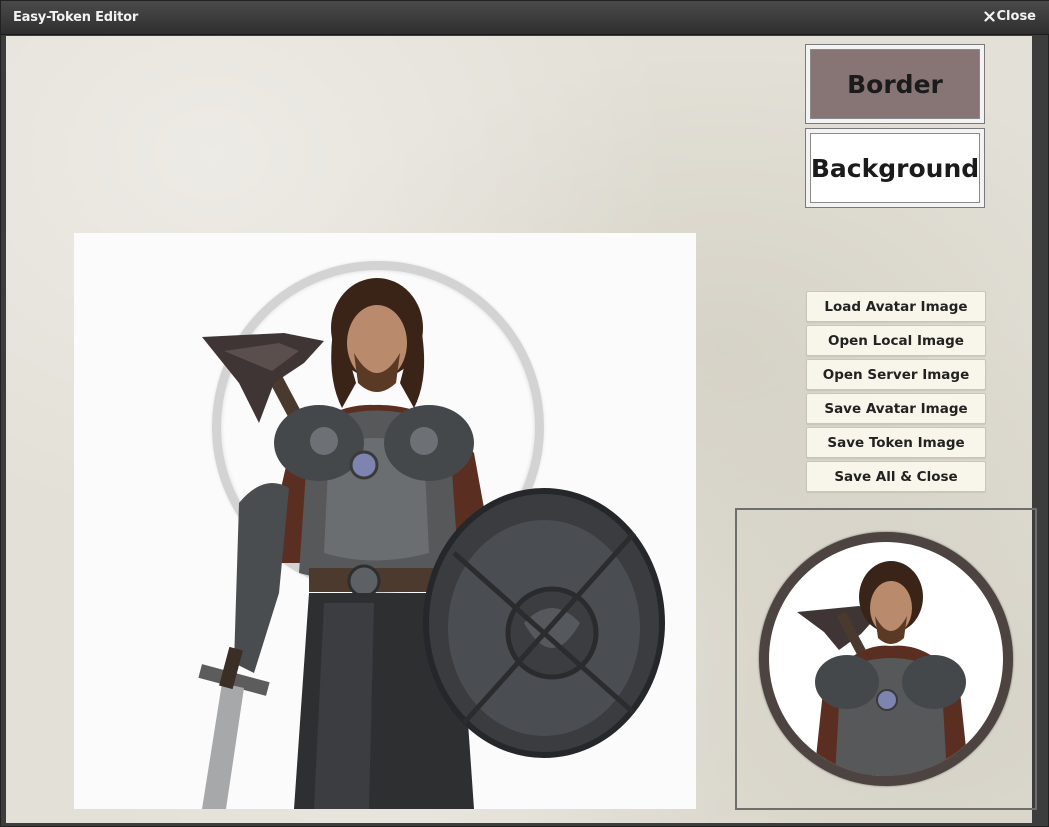 The image size is (1049, 827). Describe the element at coordinates (896, 306) in the screenshot. I see `load-avatar-image-button: Load Avatar Image` at that location.